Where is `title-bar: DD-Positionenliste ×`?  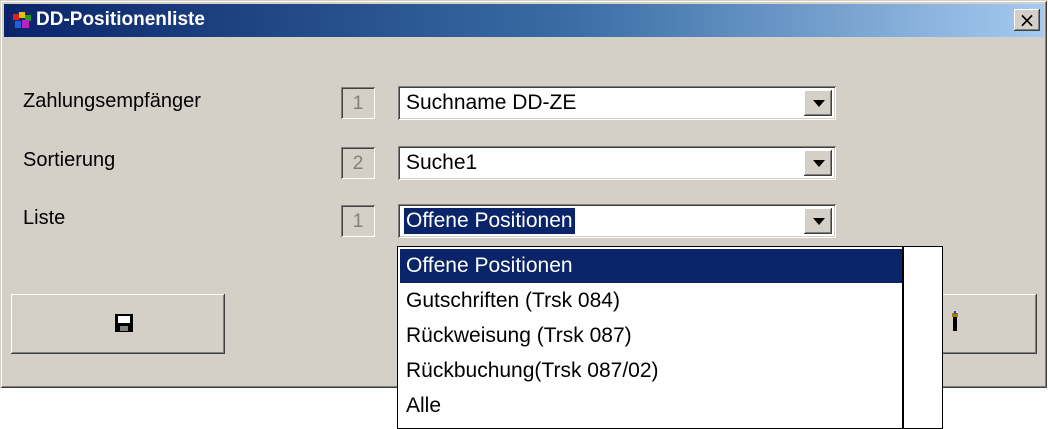 title-bar: DD-Positionenliste × is located at coordinates (524, 20).